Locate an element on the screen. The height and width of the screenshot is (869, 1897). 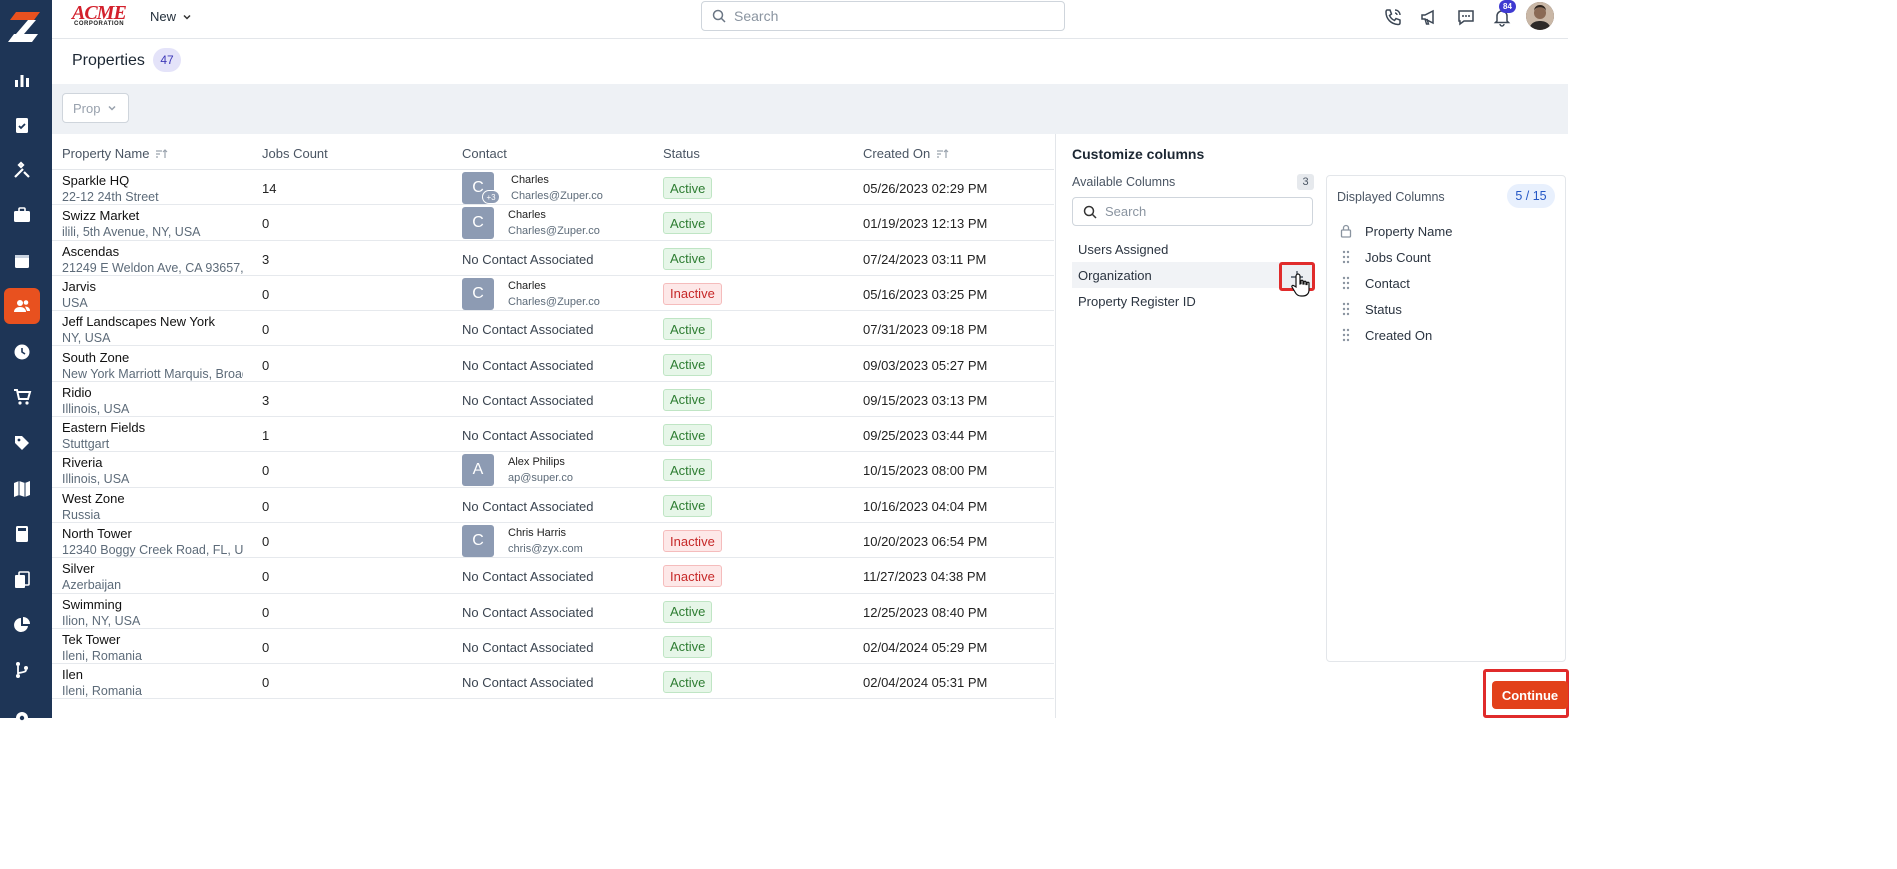
nav-reports is located at coordinates (22, 80).